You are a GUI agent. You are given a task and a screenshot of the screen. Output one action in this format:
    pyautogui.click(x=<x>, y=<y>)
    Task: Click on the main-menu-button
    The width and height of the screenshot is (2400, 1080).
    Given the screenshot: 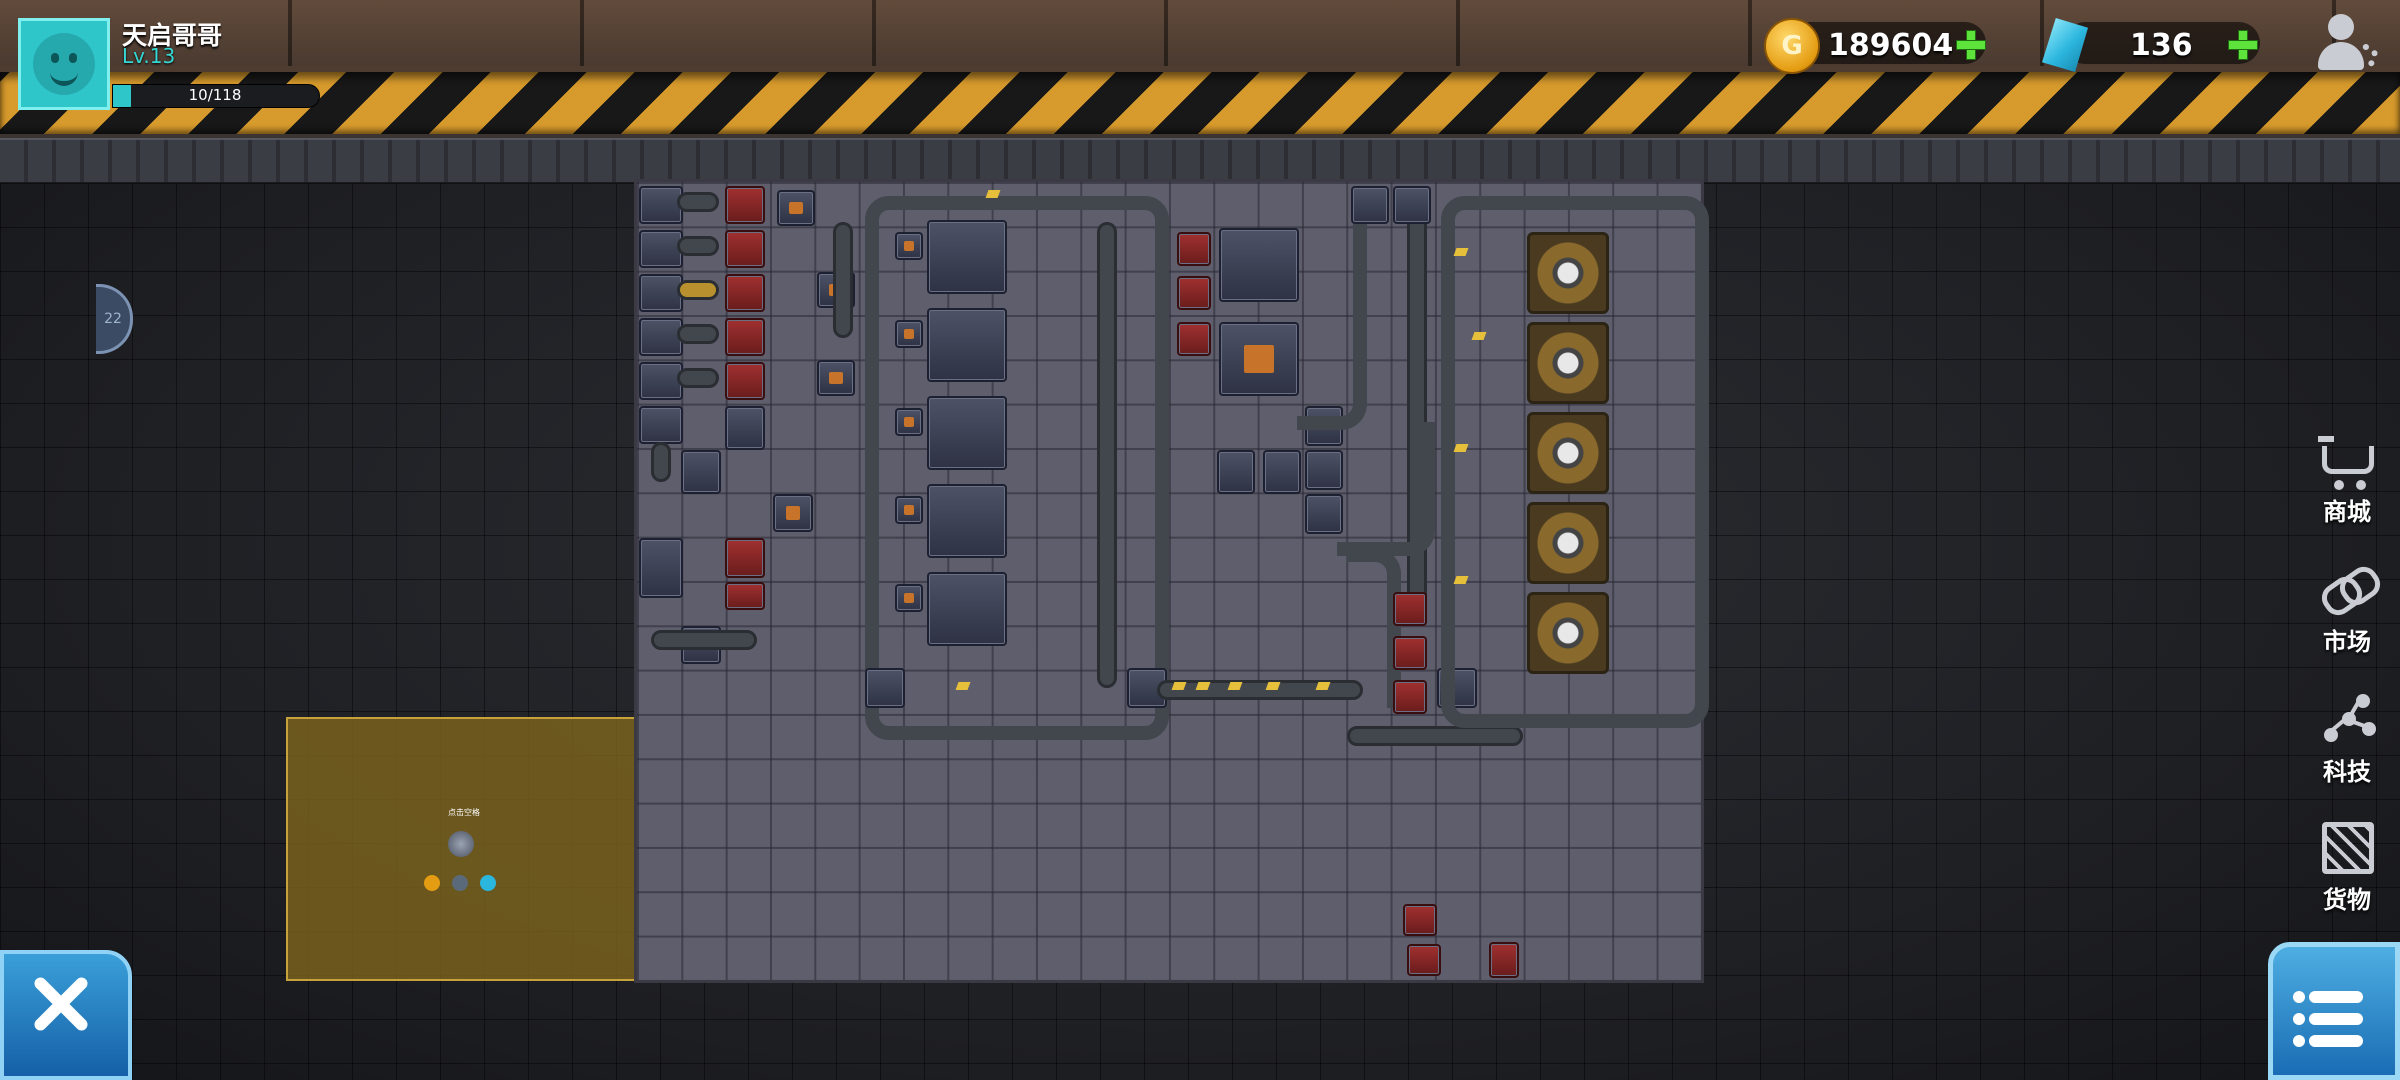 What is the action you would take?
    pyautogui.click(x=2334, y=1011)
    